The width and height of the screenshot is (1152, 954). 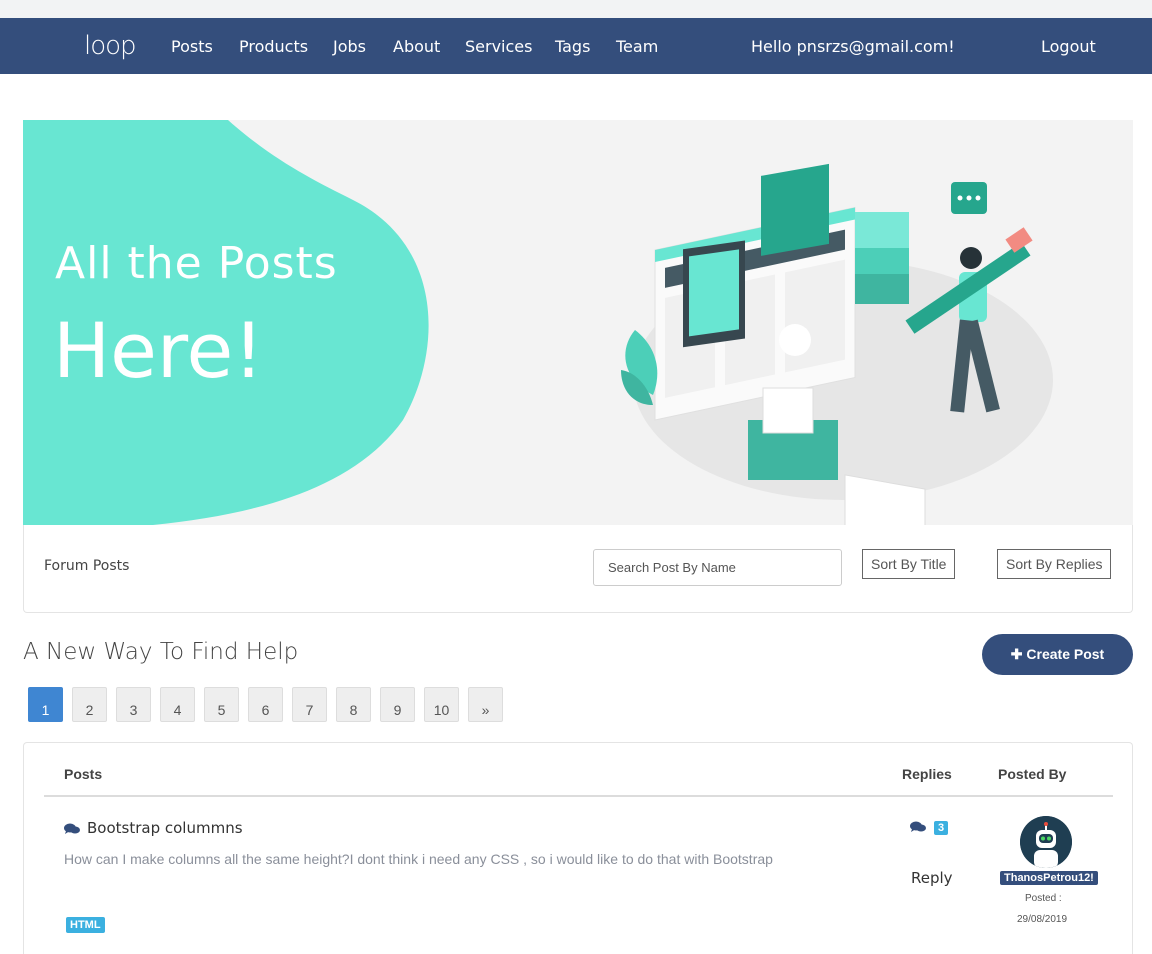 What do you see at coordinates (485, 704) in the screenshot?
I see `page-next-button: »` at bounding box center [485, 704].